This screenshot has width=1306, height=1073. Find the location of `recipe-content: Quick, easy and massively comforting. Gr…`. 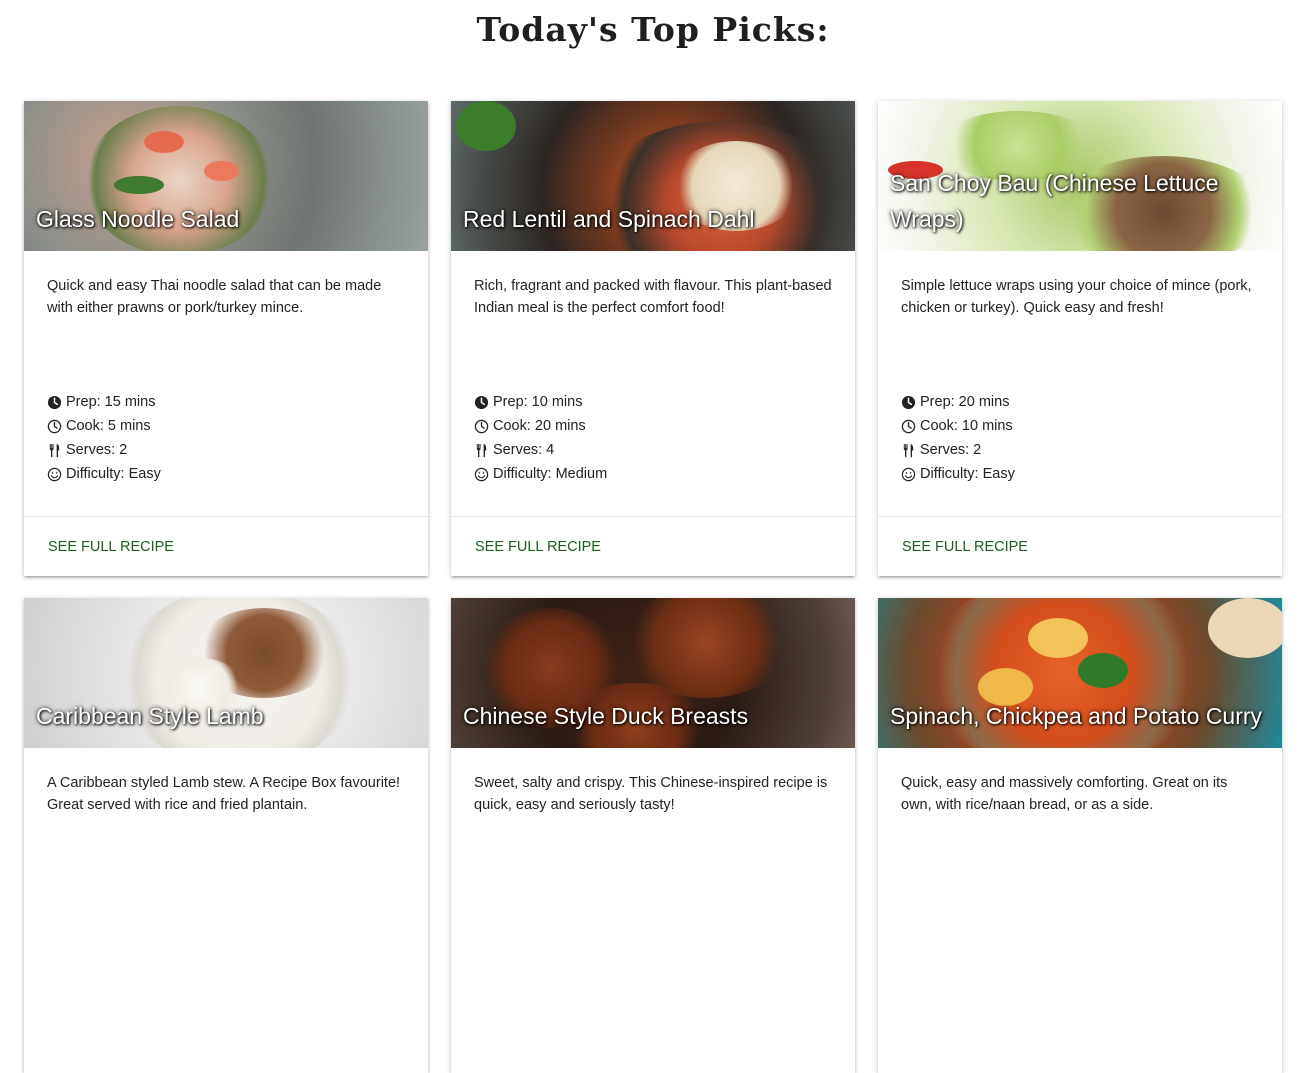

recipe-content: Quick, easy and massively comforting. Gr… is located at coordinates (1080, 868).